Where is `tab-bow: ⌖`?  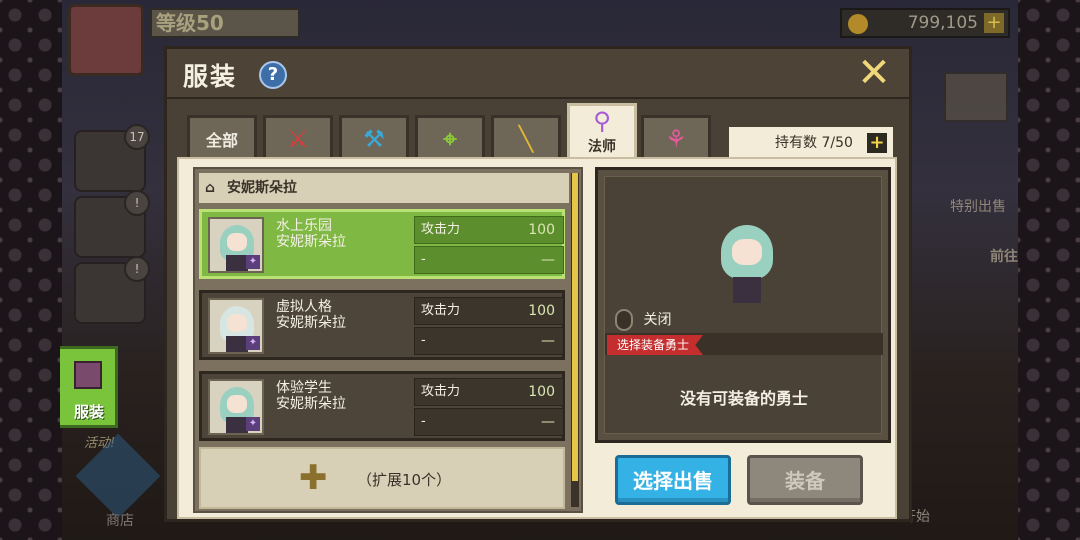 tab-bow: ⌖ is located at coordinates (450, 137).